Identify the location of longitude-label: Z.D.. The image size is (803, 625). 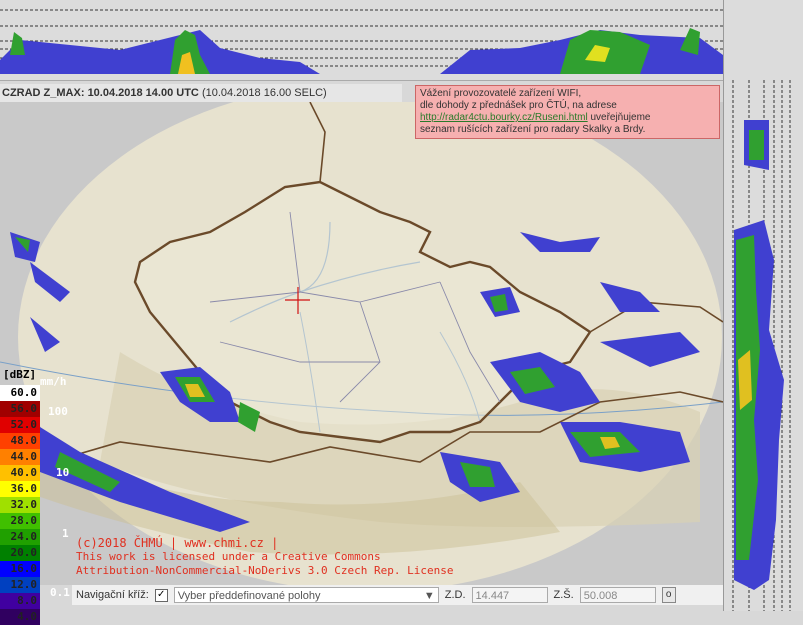
(455, 595).